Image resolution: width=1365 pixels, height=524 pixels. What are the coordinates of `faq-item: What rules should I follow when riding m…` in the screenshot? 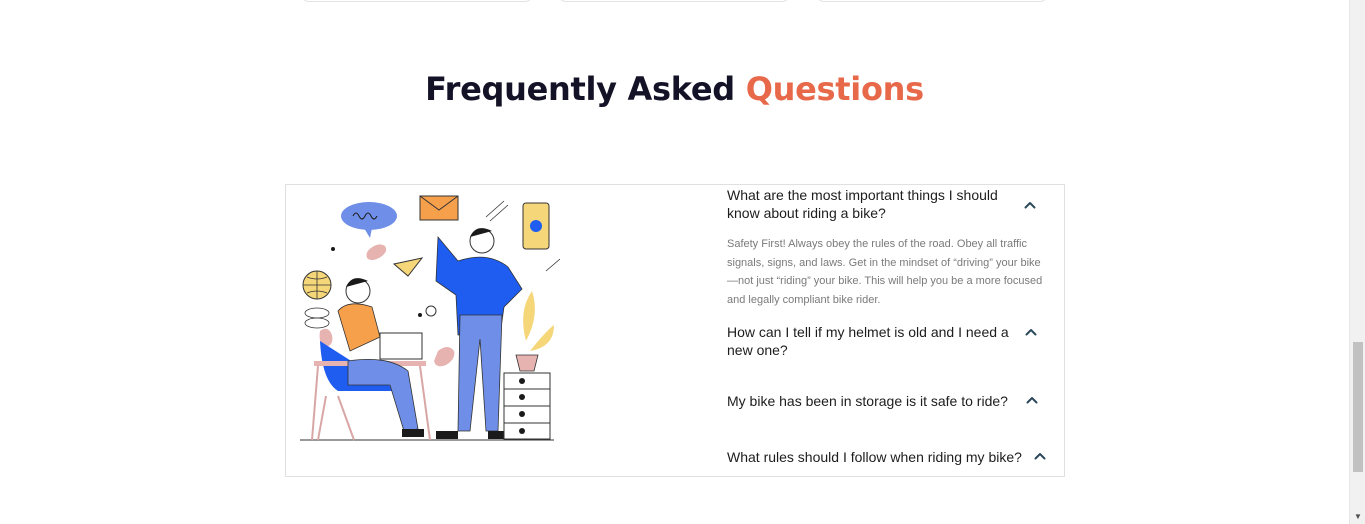 It's located at (892, 457).